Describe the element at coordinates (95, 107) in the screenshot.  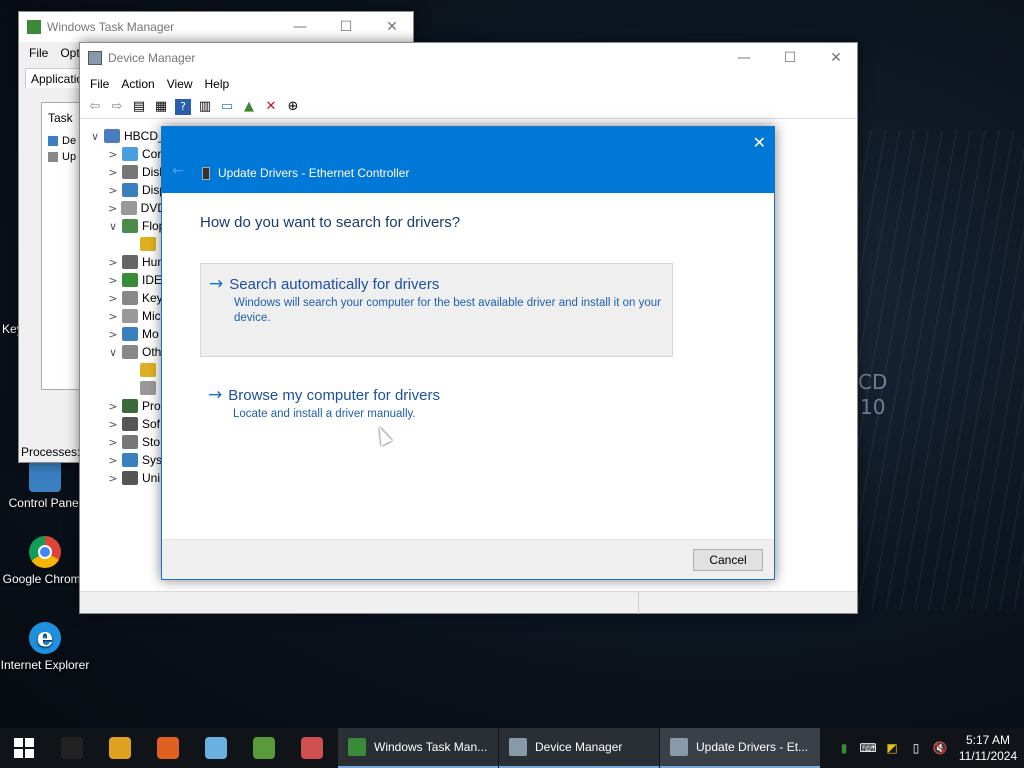
I see `back-icon: ⇦` at that location.